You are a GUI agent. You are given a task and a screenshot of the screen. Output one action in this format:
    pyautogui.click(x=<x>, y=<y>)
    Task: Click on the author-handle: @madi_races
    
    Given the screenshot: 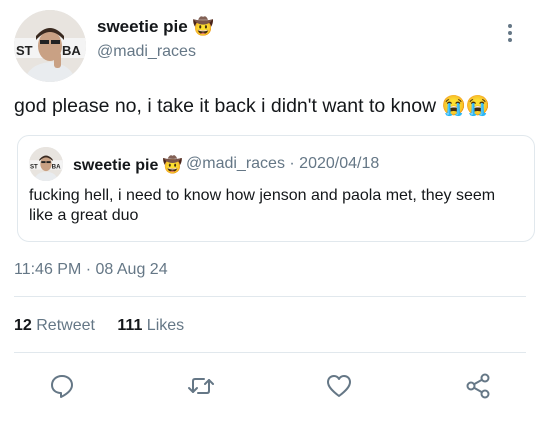 What is the action you would take?
    pyautogui.click(x=146, y=52)
    